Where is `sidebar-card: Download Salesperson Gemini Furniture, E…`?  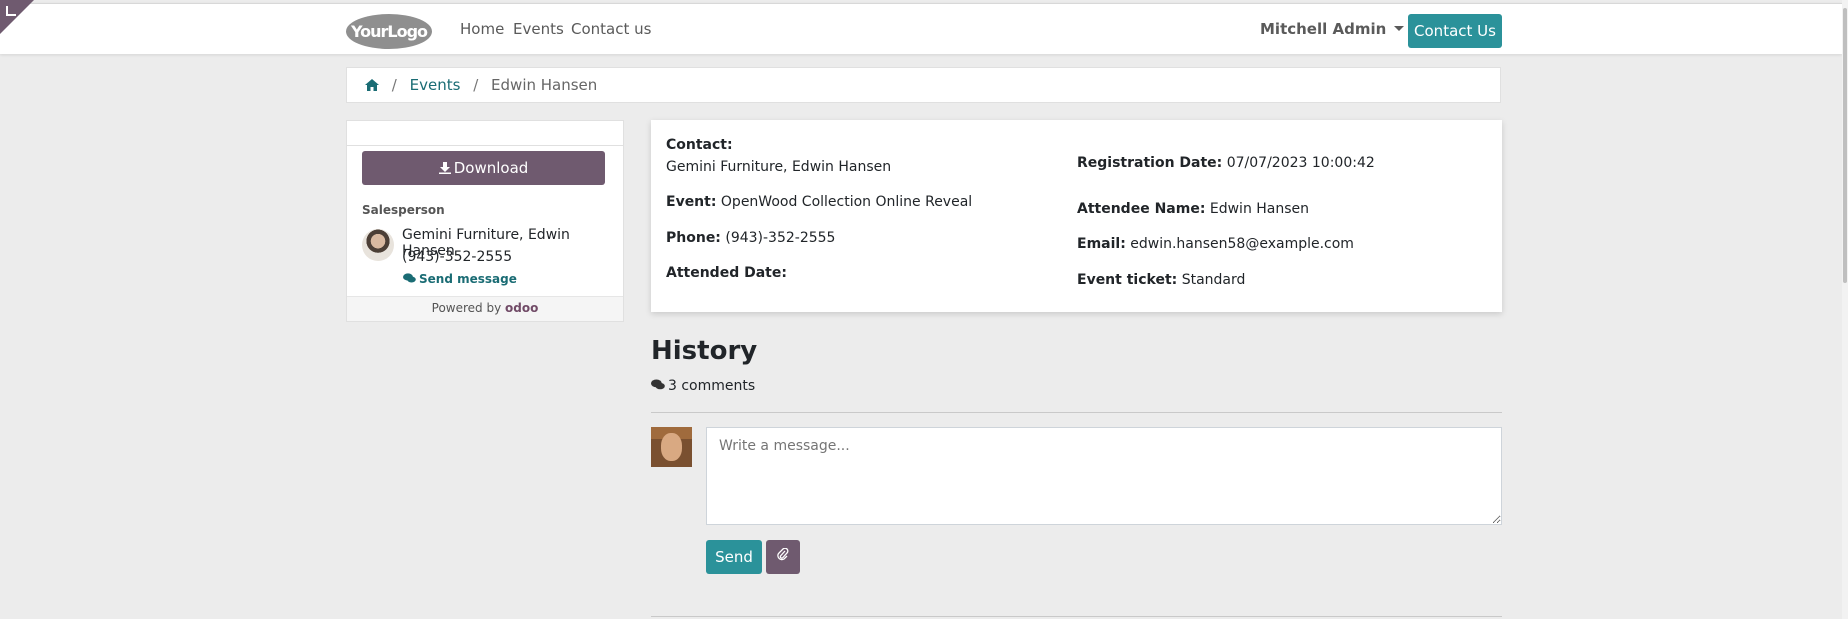
sidebar-card: Download Salesperson Gemini Furniture, E… is located at coordinates (485, 221).